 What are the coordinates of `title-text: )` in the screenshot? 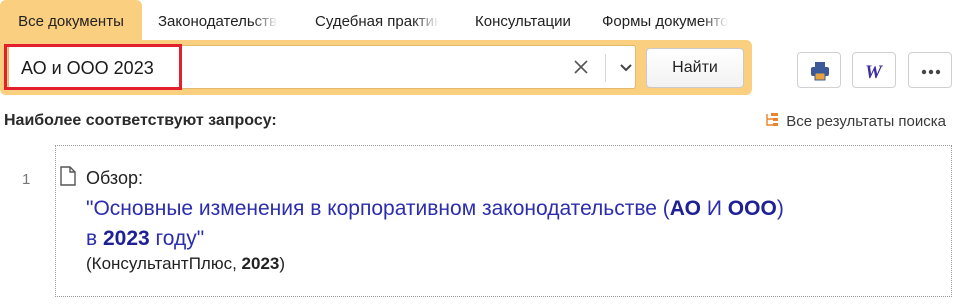 It's located at (780, 208).